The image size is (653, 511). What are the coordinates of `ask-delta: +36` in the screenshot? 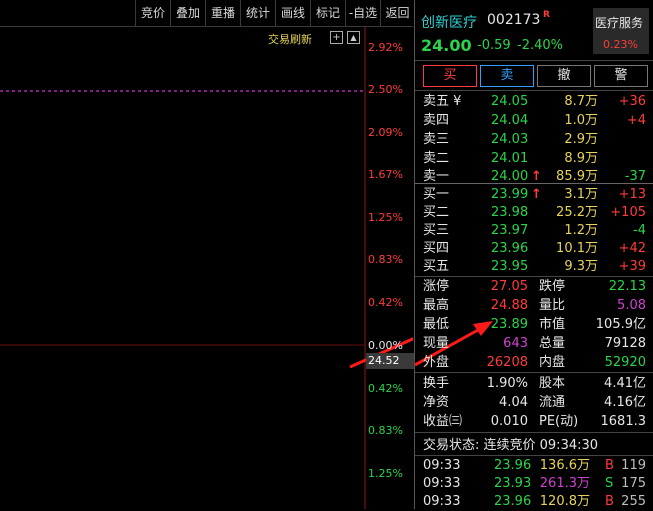 It's located at (632, 101).